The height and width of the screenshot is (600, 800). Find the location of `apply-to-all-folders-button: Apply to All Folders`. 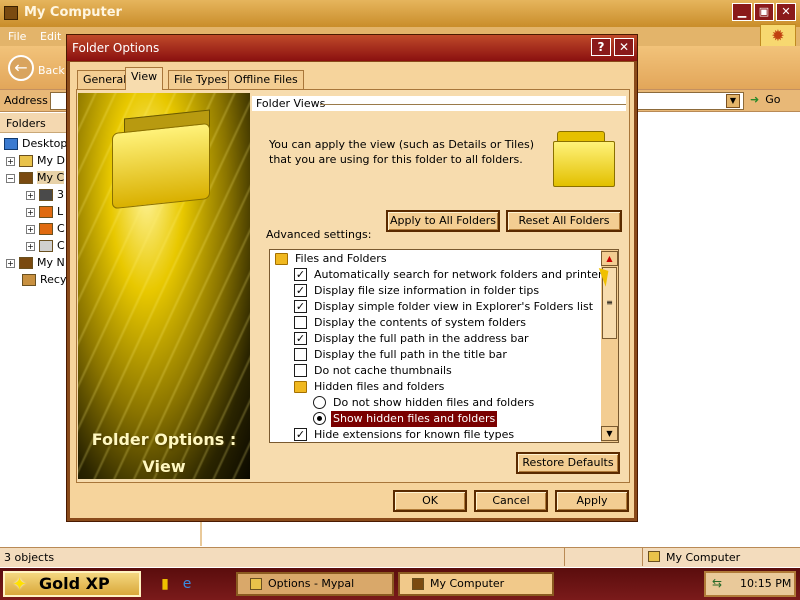

apply-to-all-folders-button: Apply to All Folders is located at coordinates (443, 221).